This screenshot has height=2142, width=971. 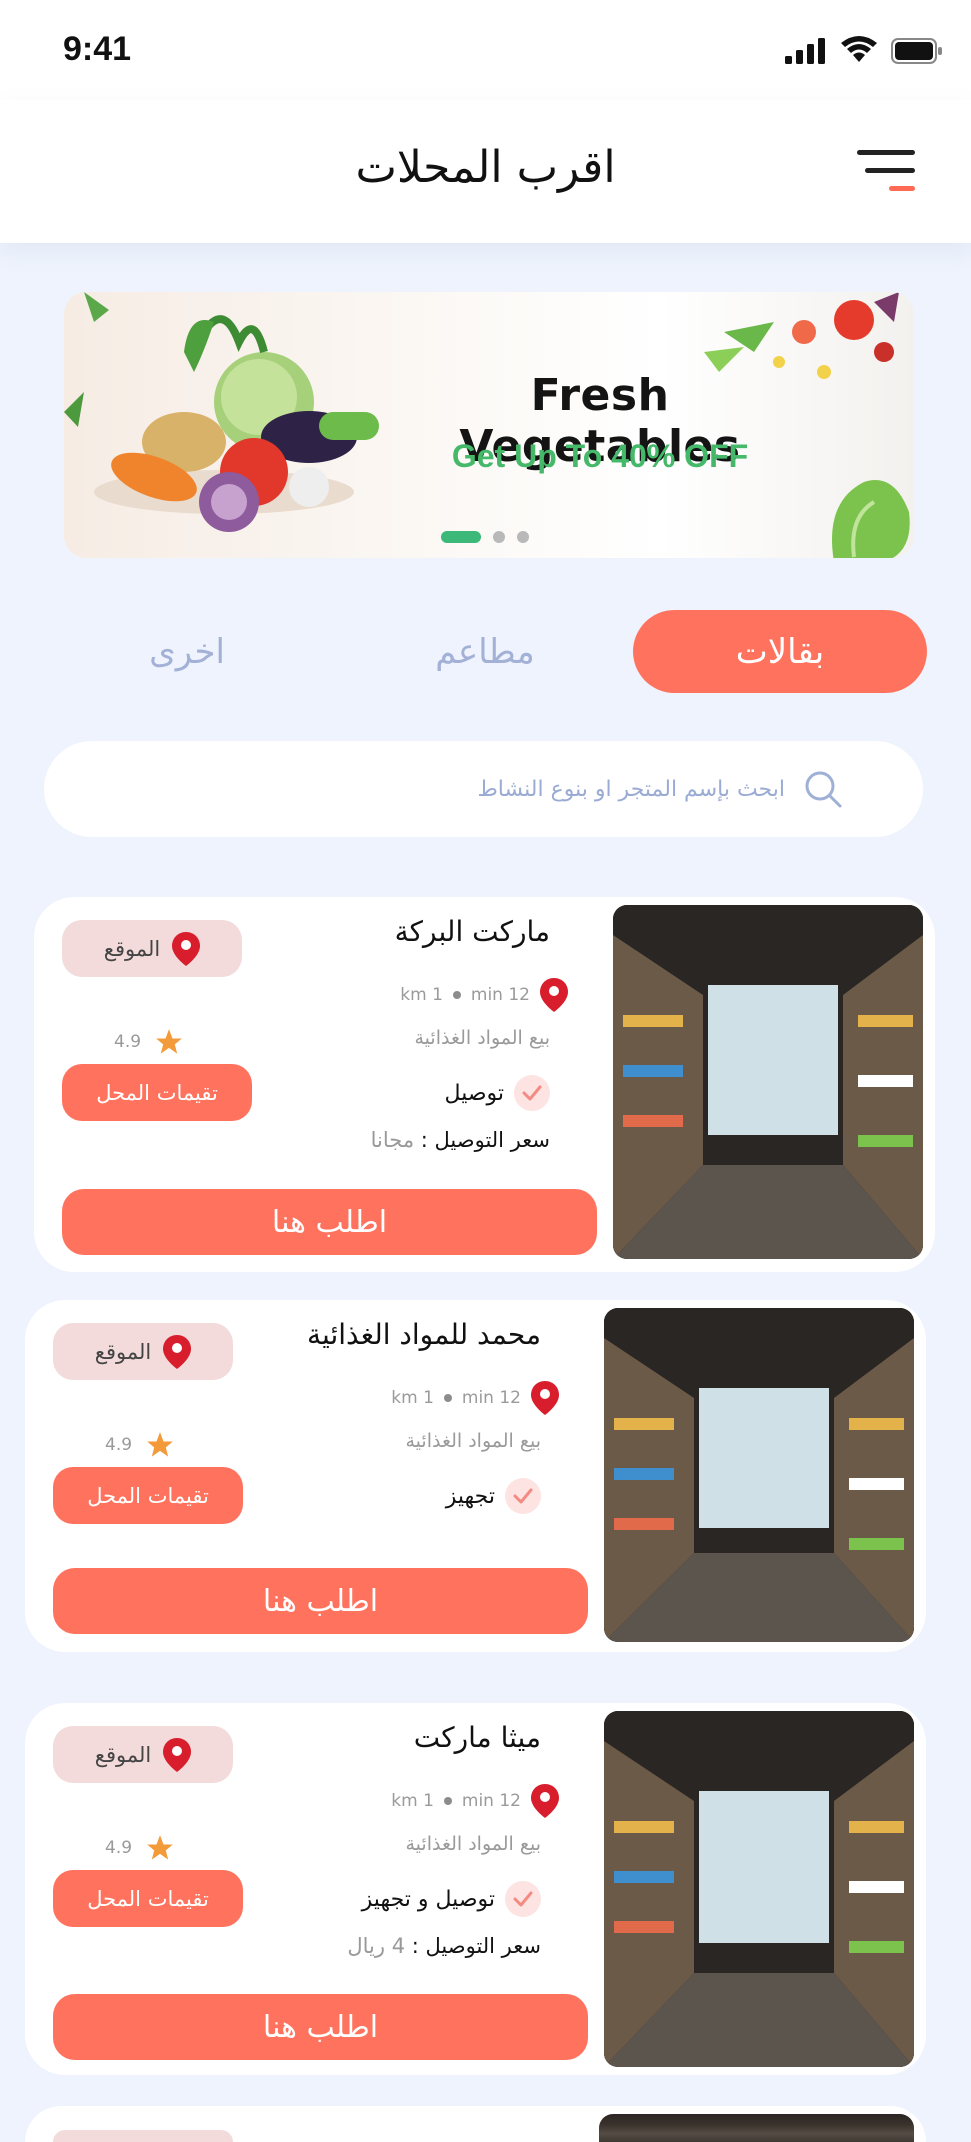 What do you see at coordinates (143, 2136) in the screenshot?
I see `location-button` at bounding box center [143, 2136].